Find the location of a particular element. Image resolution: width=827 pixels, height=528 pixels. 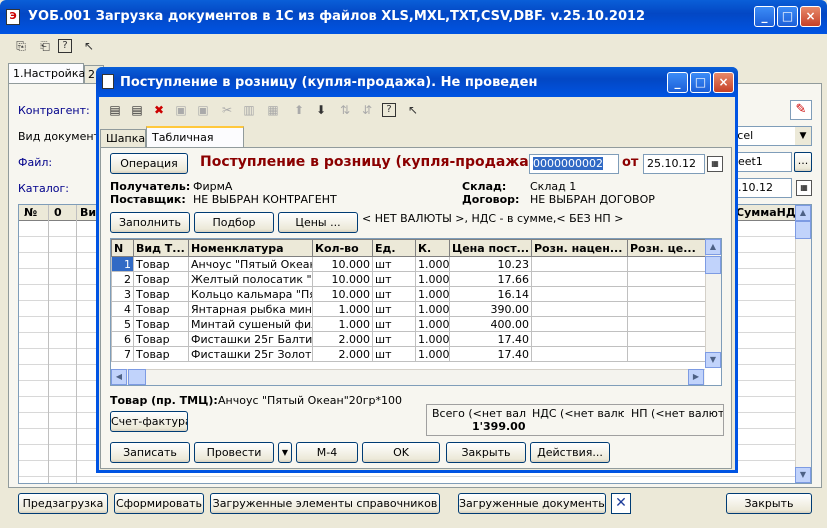

write-button: Записать is located at coordinates (150, 452).